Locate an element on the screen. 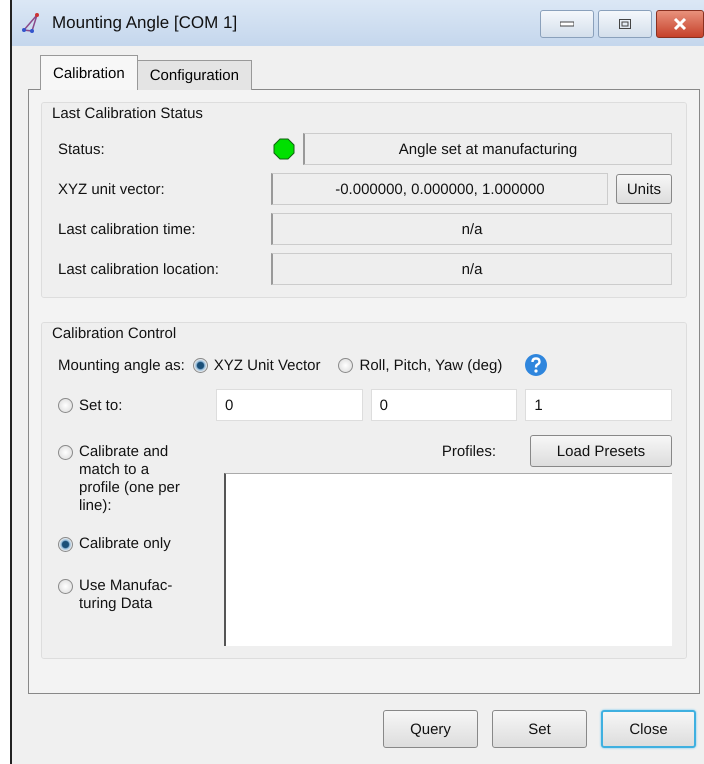 The image size is (704, 764). restore-button is located at coordinates (625, 24).